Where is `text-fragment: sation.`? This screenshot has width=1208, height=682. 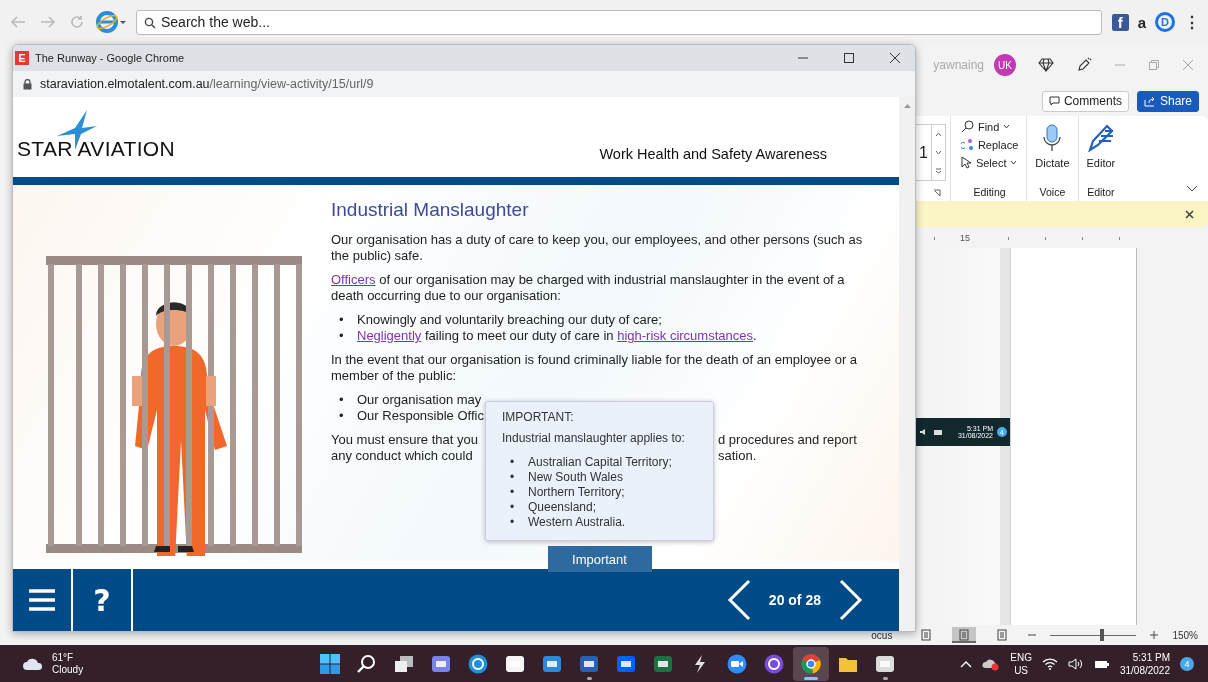
text-fragment: sation. is located at coordinates (737, 456).